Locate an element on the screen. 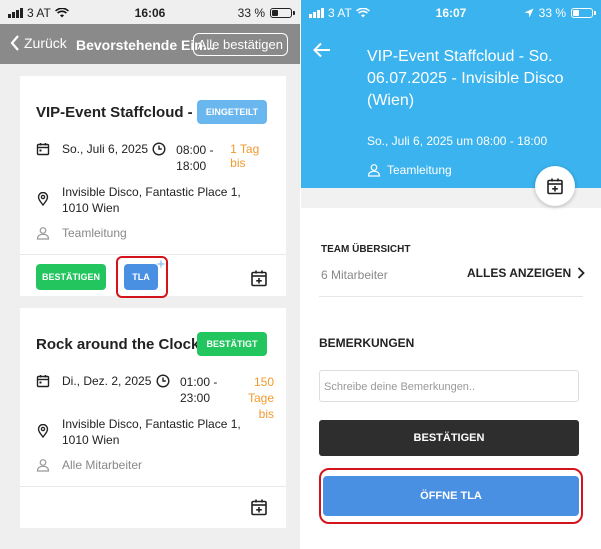 The width and height of the screenshot is (601, 549). location-arrow-icon is located at coordinates (529, 13).